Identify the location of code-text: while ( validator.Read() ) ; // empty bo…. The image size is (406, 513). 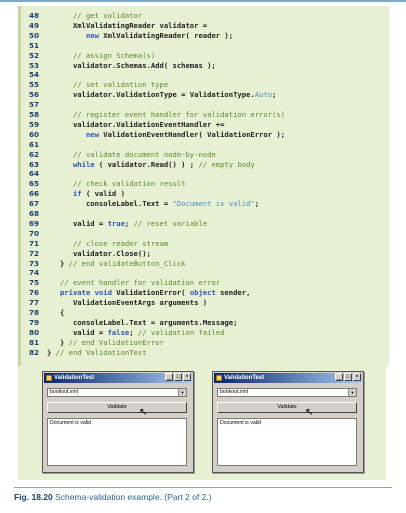
(163, 164).